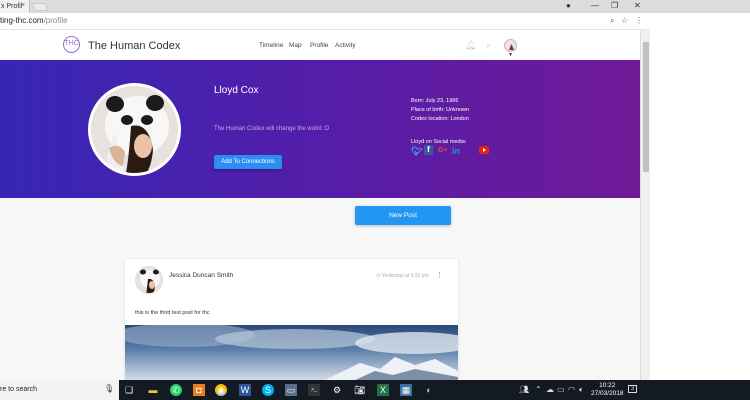  What do you see at coordinates (325, 21) in the screenshot?
I see `address-bar: ting-thc.com/profile ⌕ ☆ ⋮` at bounding box center [325, 21].